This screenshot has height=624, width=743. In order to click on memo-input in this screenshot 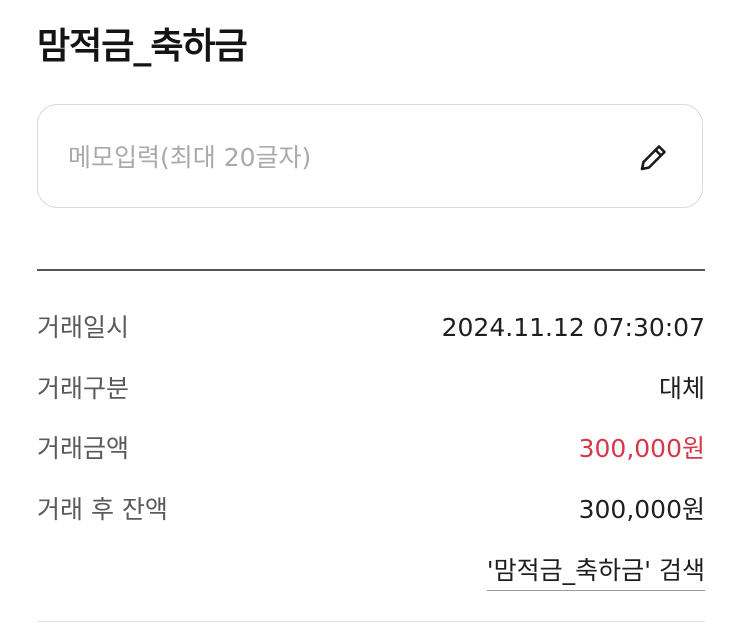, I will do `click(348, 157)`.